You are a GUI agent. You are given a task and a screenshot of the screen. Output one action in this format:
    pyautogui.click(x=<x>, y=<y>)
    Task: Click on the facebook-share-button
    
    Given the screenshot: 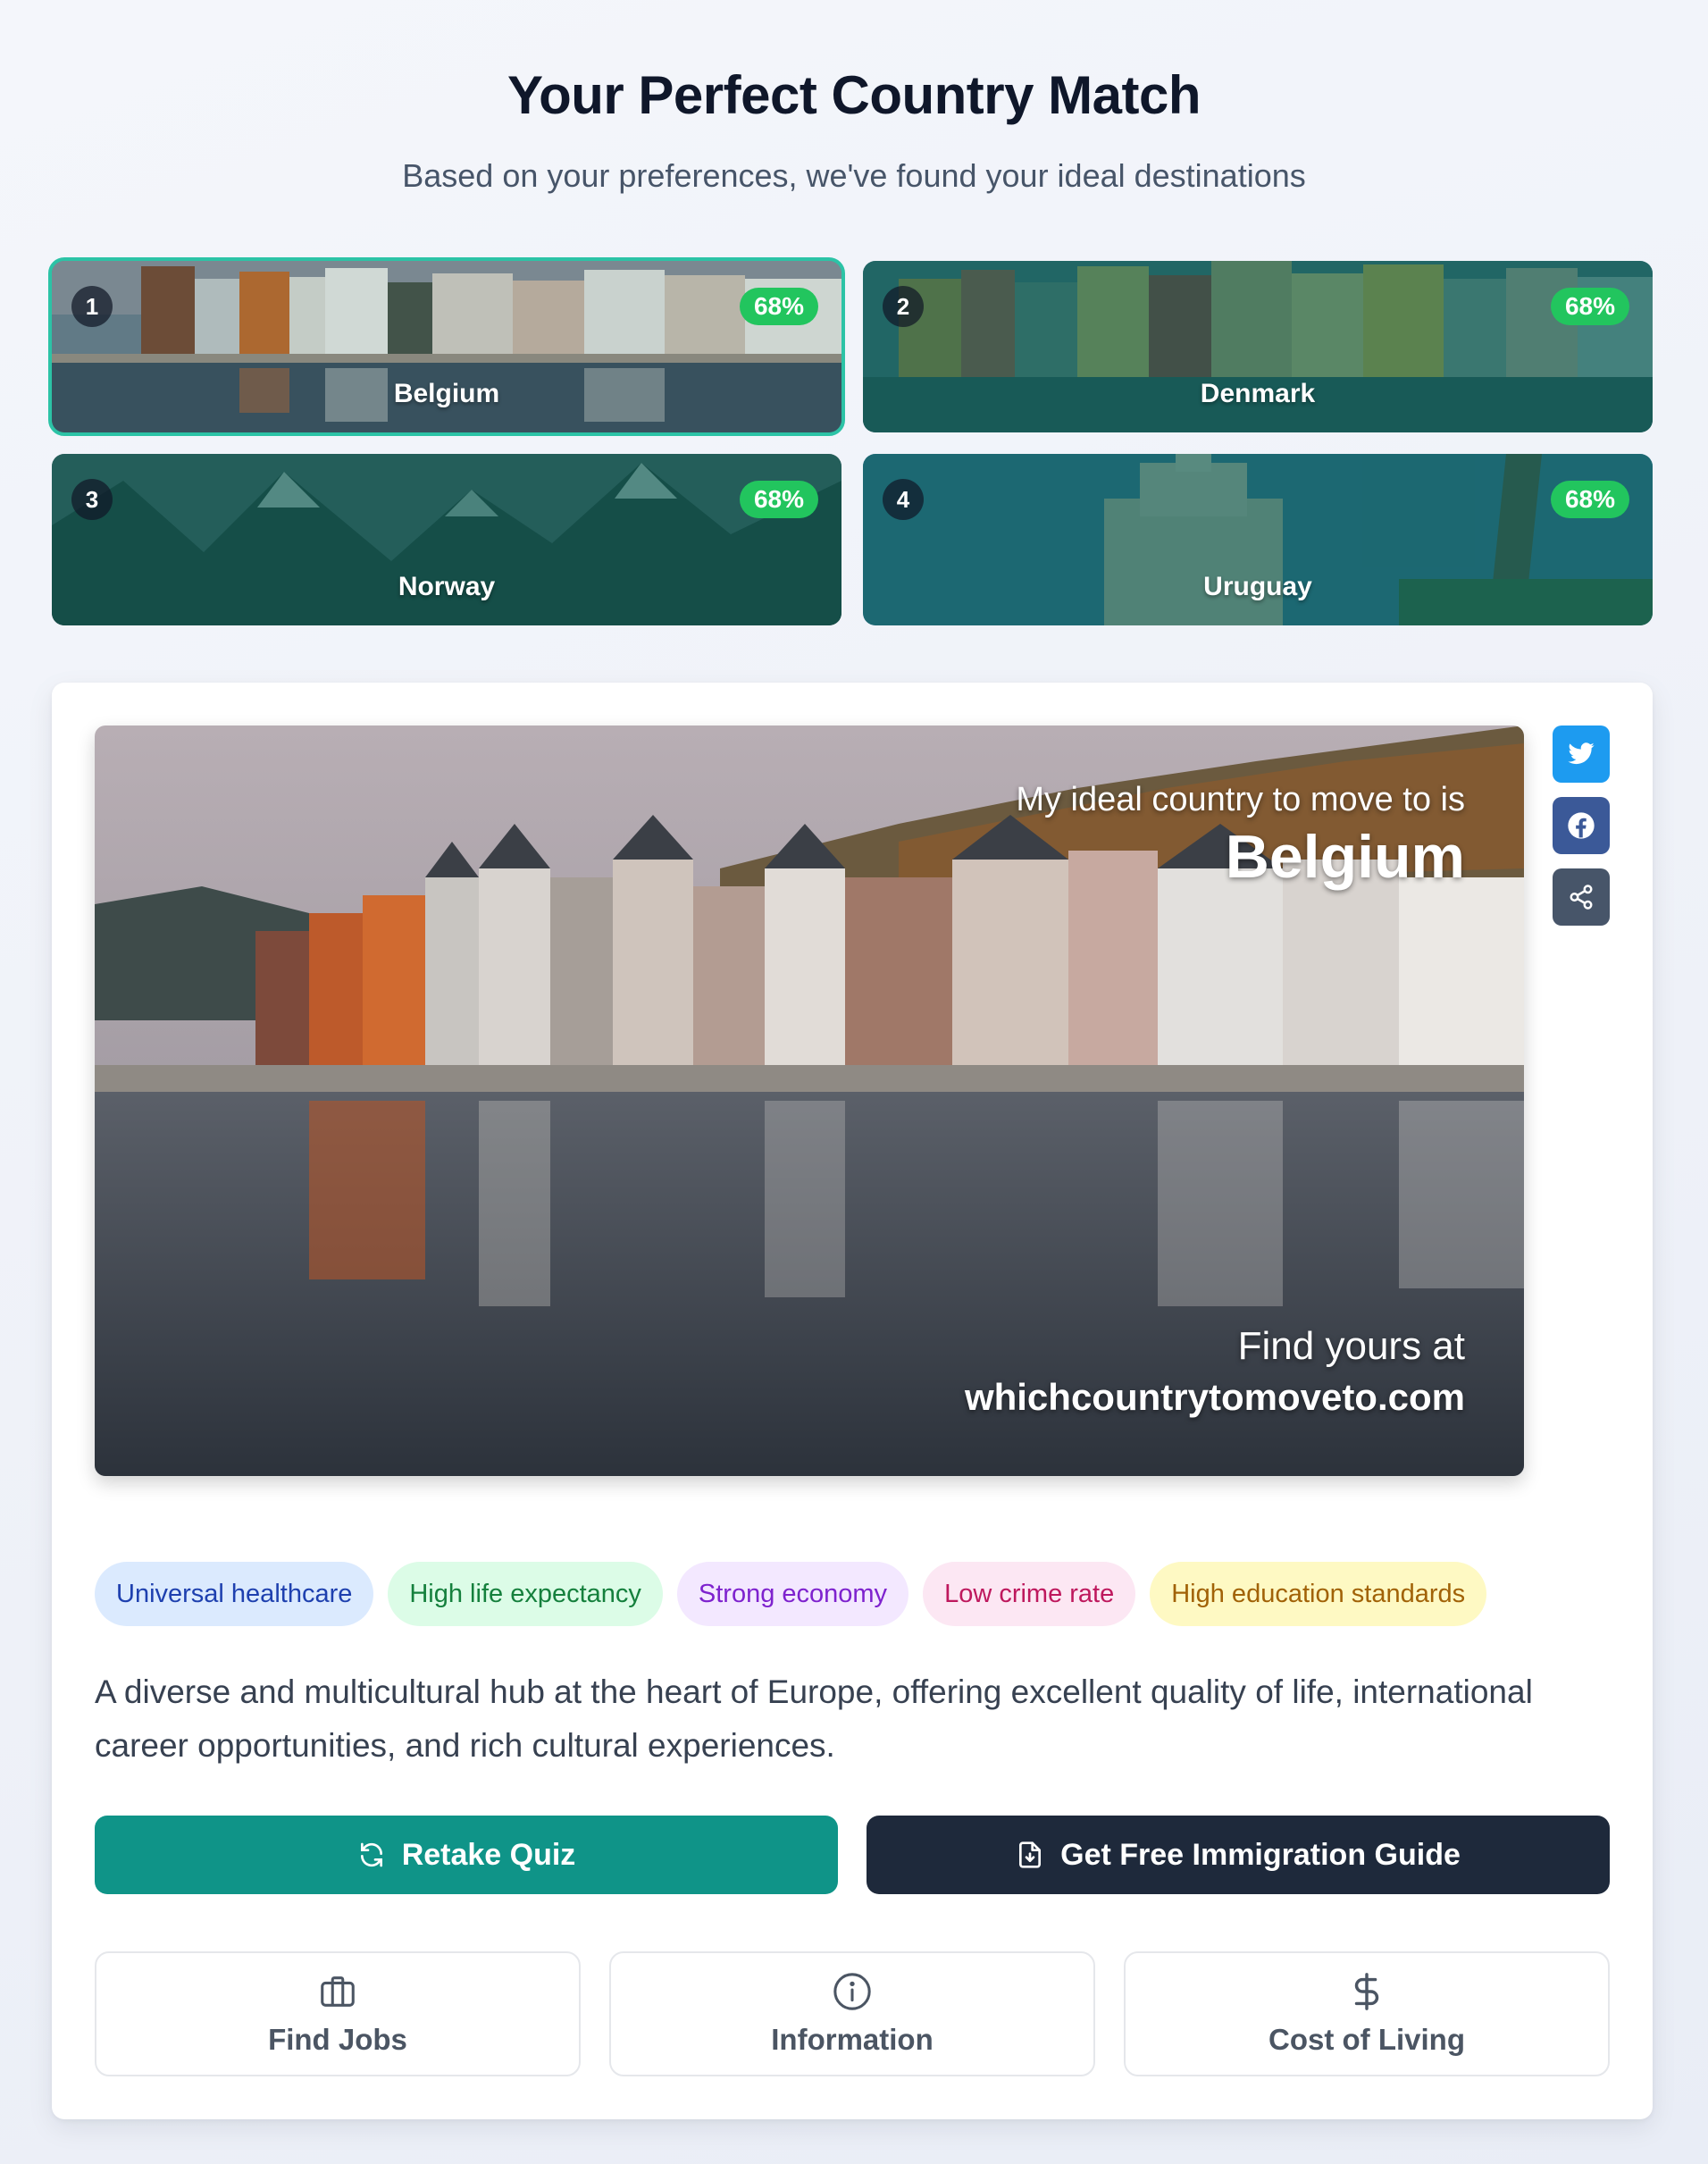 What is the action you would take?
    pyautogui.click(x=1581, y=825)
    